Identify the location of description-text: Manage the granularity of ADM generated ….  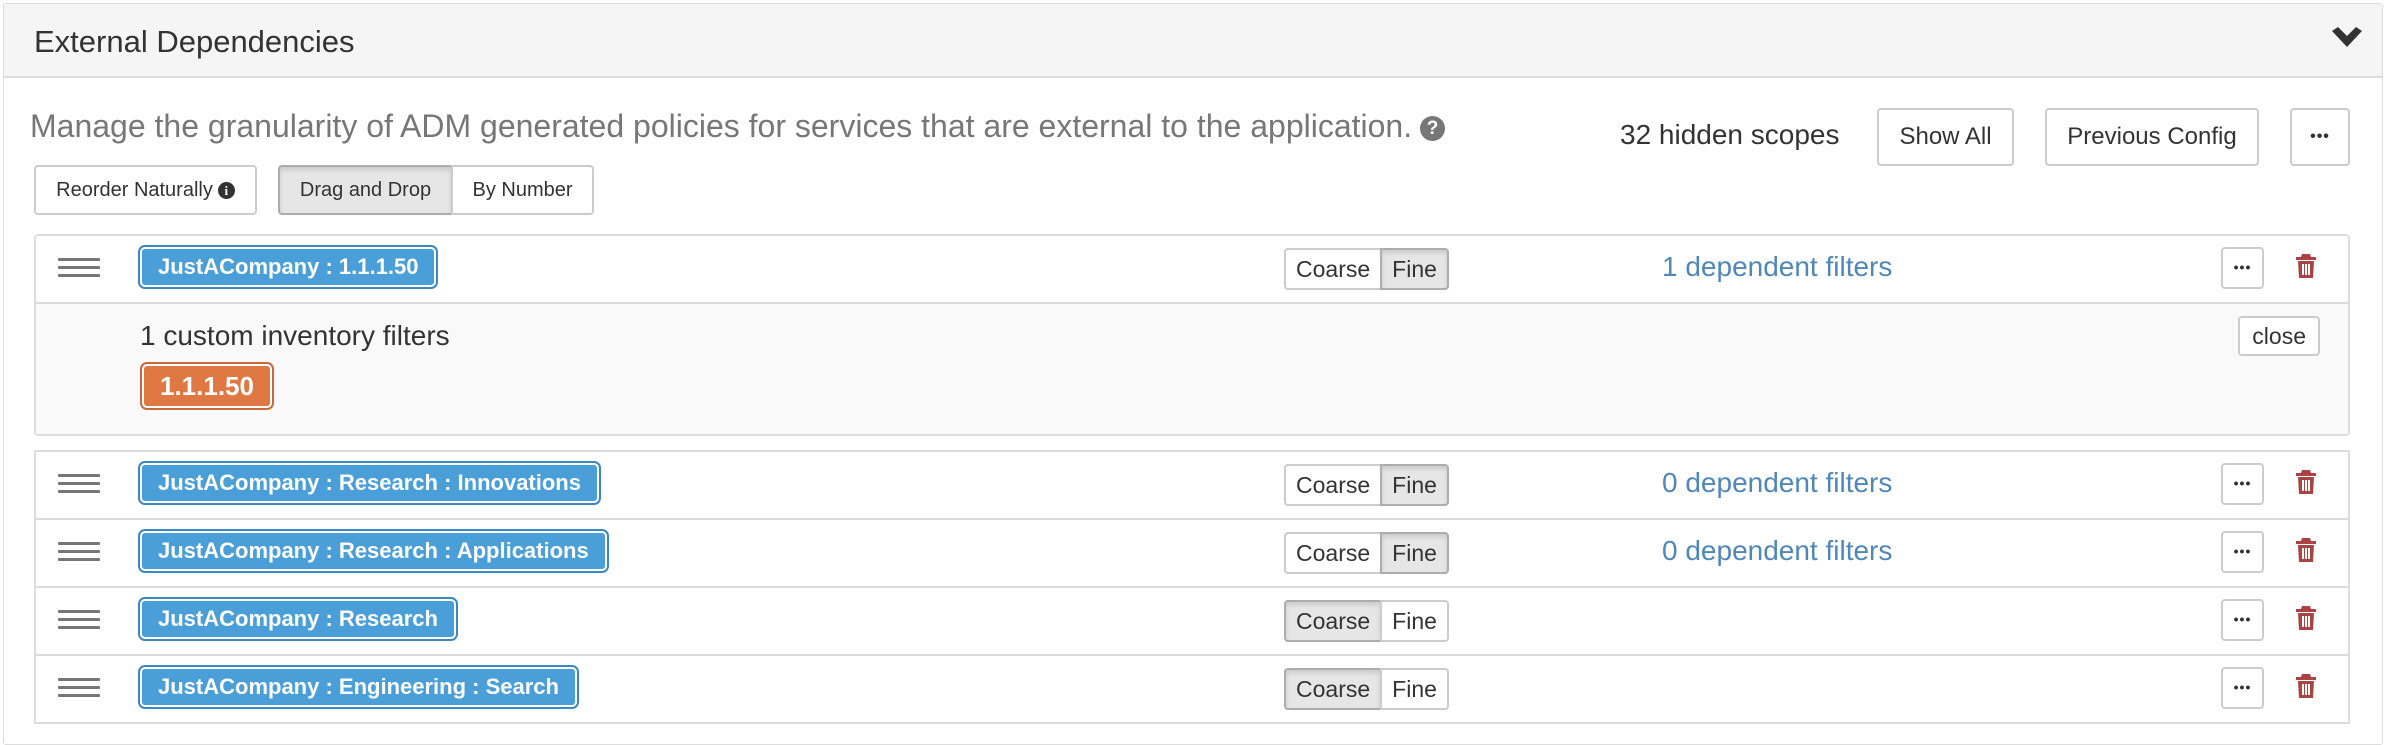
(721, 126).